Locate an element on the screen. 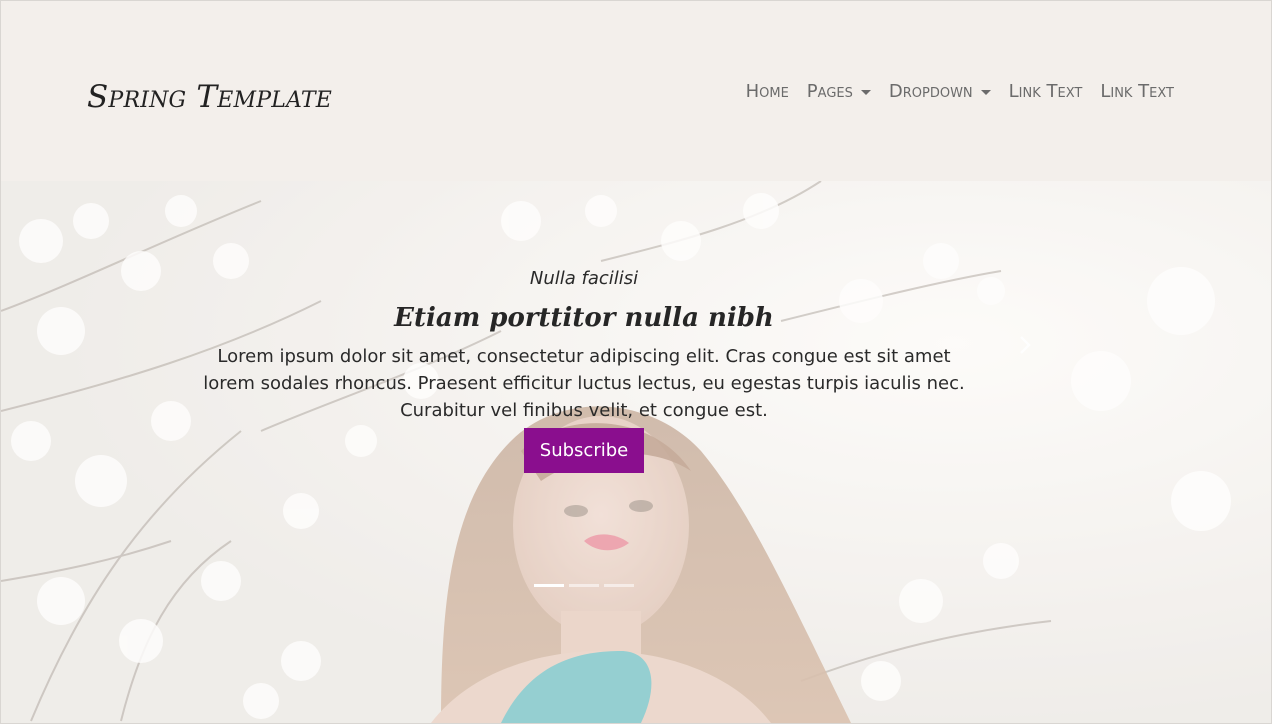  subscribe-button: Subscribe is located at coordinates (584, 450).